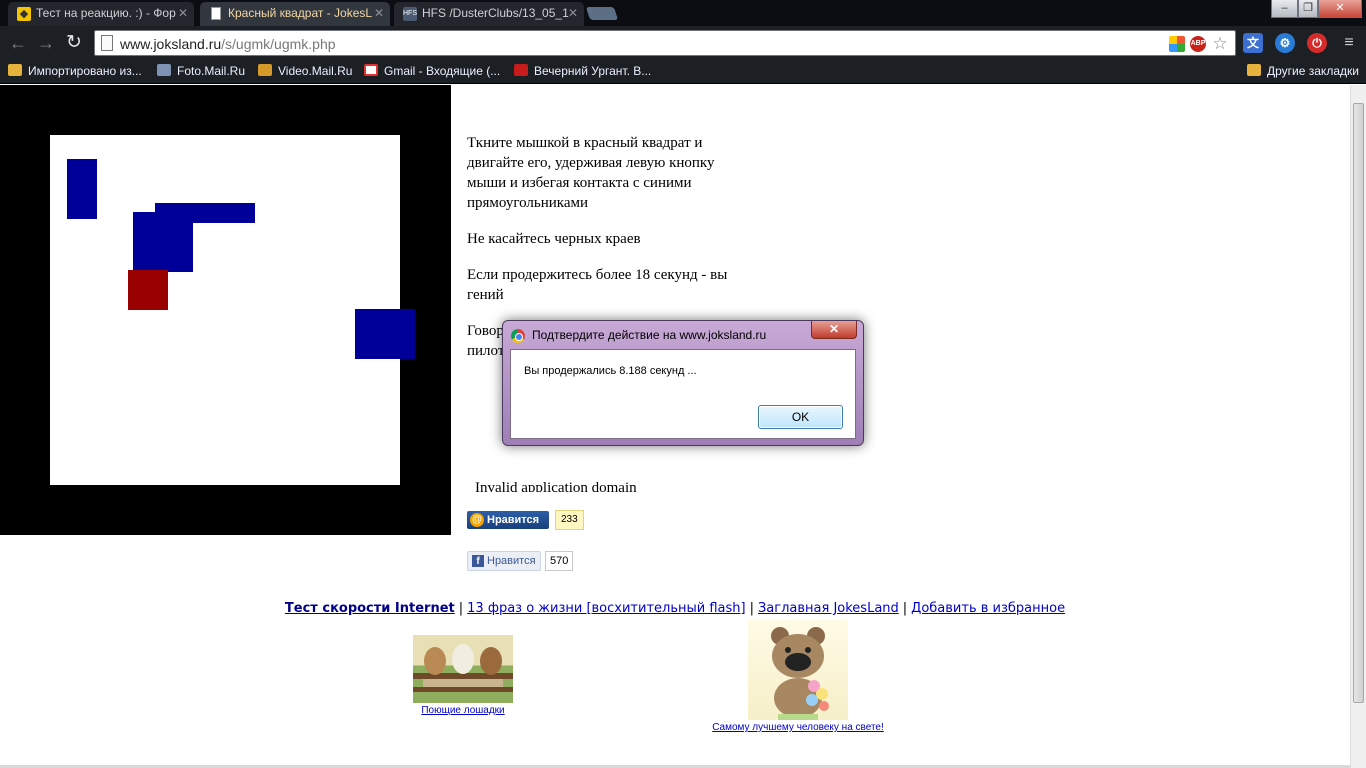 The image size is (1366, 768). What do you see at coordinates (988, 608) in the screenshot?
I see `link-add-favorites: Добавить в избранное` at bounding box center [988, 608].